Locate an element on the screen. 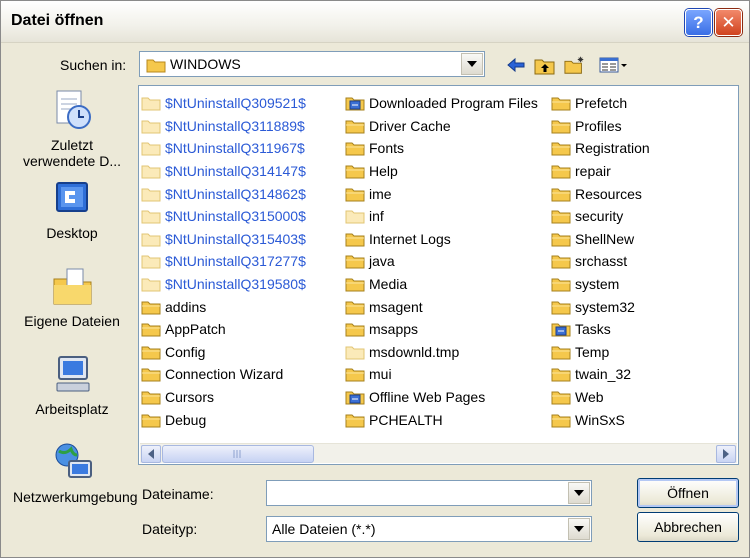  file-list-item: msapps is located at coordinates (441, 329).